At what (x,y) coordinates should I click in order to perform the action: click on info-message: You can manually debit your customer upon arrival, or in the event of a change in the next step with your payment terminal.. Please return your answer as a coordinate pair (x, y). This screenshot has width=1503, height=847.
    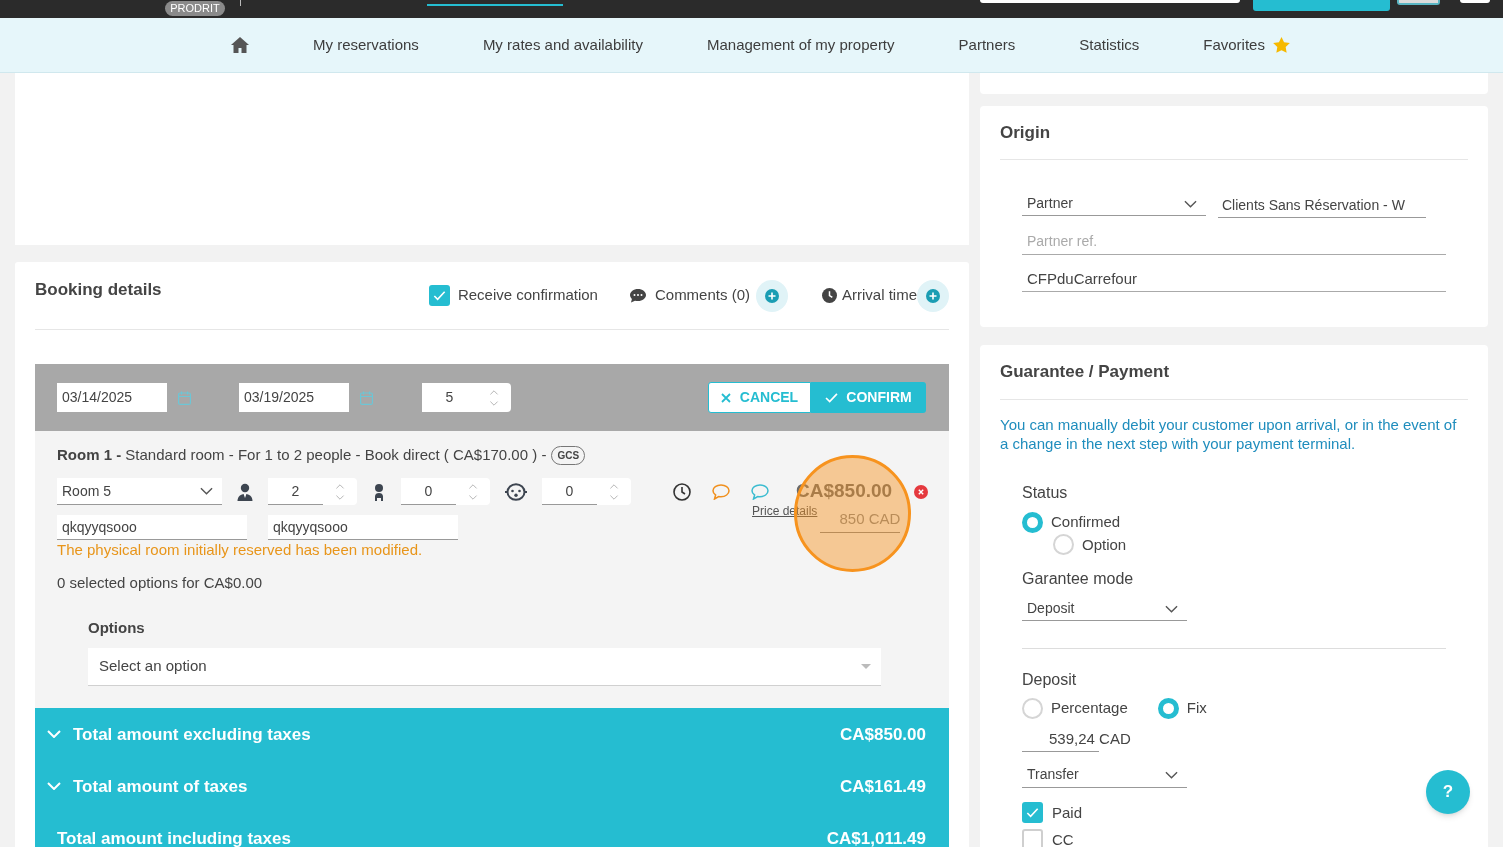
    Looking at the image, I should click on (1229, 434).